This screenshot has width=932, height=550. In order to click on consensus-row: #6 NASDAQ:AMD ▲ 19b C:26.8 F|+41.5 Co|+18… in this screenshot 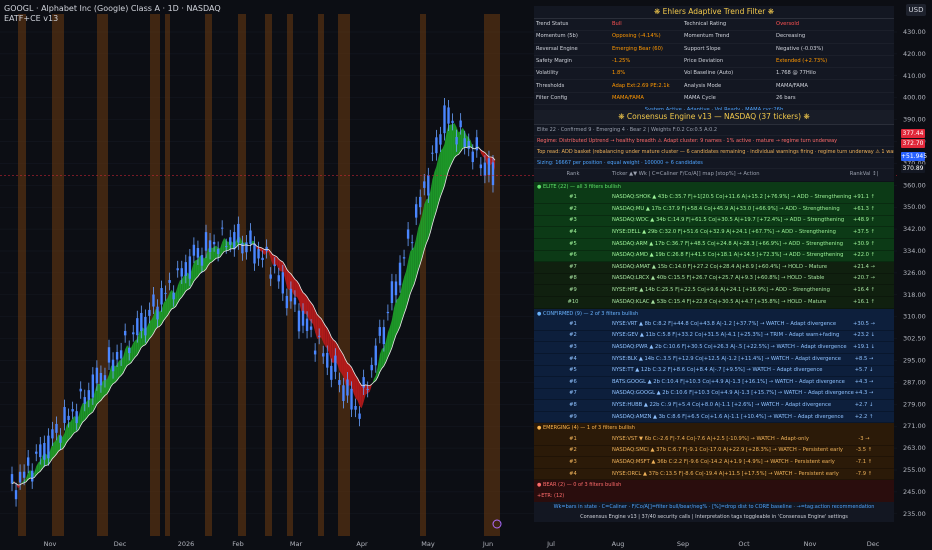, I will do `click(714, 256)`.